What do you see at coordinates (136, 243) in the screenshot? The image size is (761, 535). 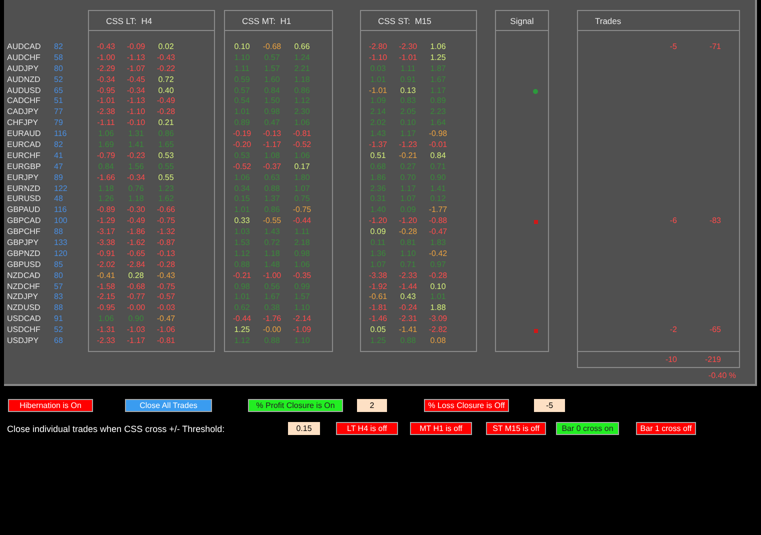 I see `strength-value: -1.62` at bounding box center [136, 243].